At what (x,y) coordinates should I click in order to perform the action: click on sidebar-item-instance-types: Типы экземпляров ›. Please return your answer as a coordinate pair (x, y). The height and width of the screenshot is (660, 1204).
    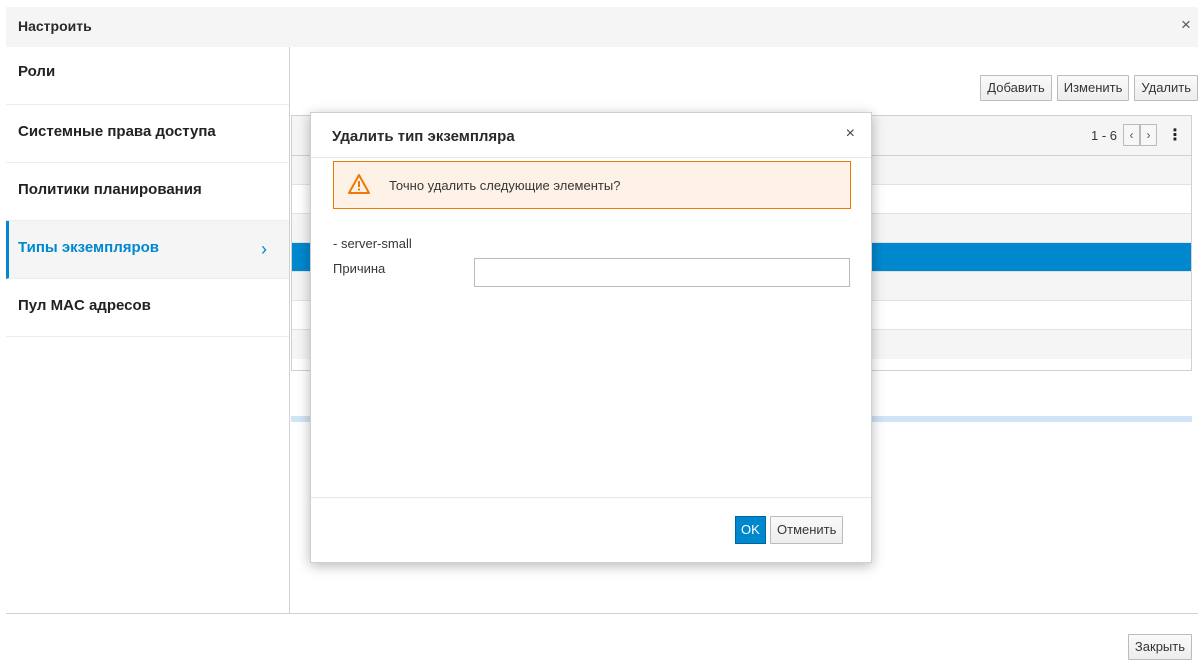
    Looking at the image, I should click on (147, 250).